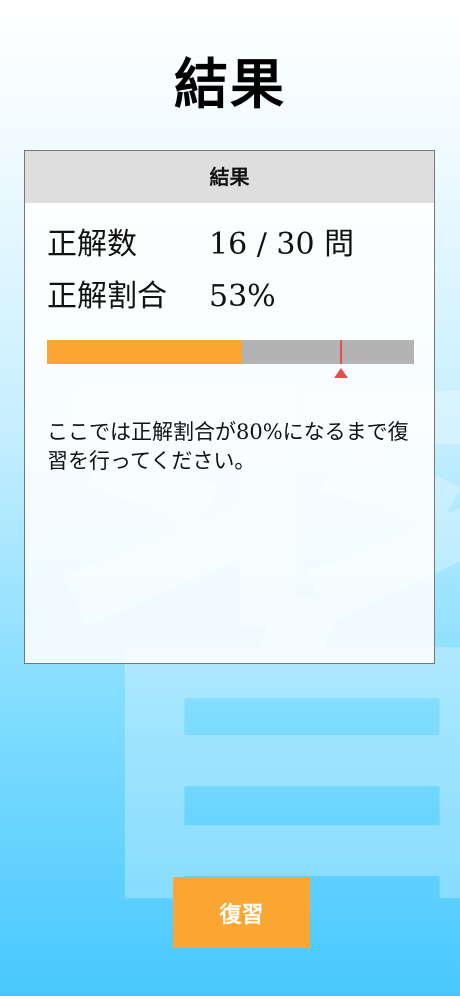 The image size is (460, 1000). I want to click on progress-fill, so click(144, 352).